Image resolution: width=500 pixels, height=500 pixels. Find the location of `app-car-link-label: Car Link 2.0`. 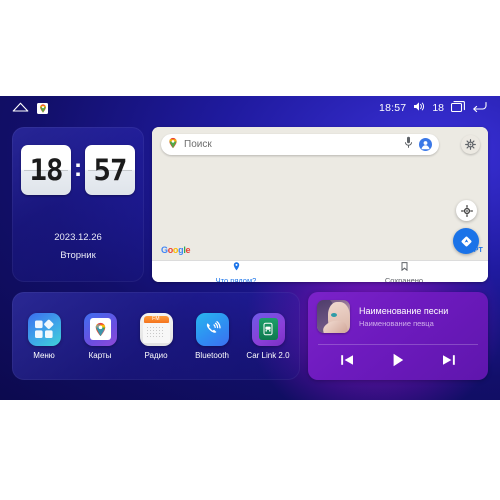

app-car-link-label: Car Link 2.0 is located at coordinates (268, 355).